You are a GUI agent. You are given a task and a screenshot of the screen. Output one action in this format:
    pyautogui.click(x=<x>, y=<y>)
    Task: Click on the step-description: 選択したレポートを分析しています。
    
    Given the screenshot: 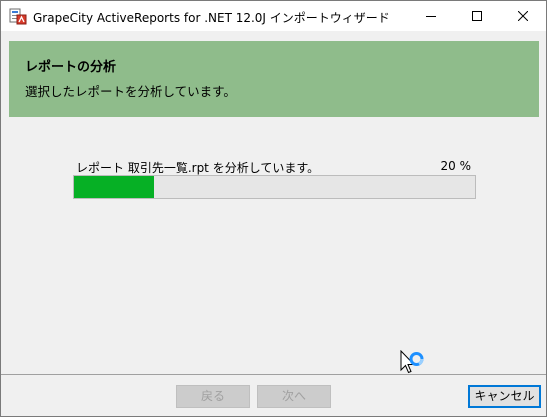 What is the action you would take?
    pyautogui.click(x=130, y=91)
    